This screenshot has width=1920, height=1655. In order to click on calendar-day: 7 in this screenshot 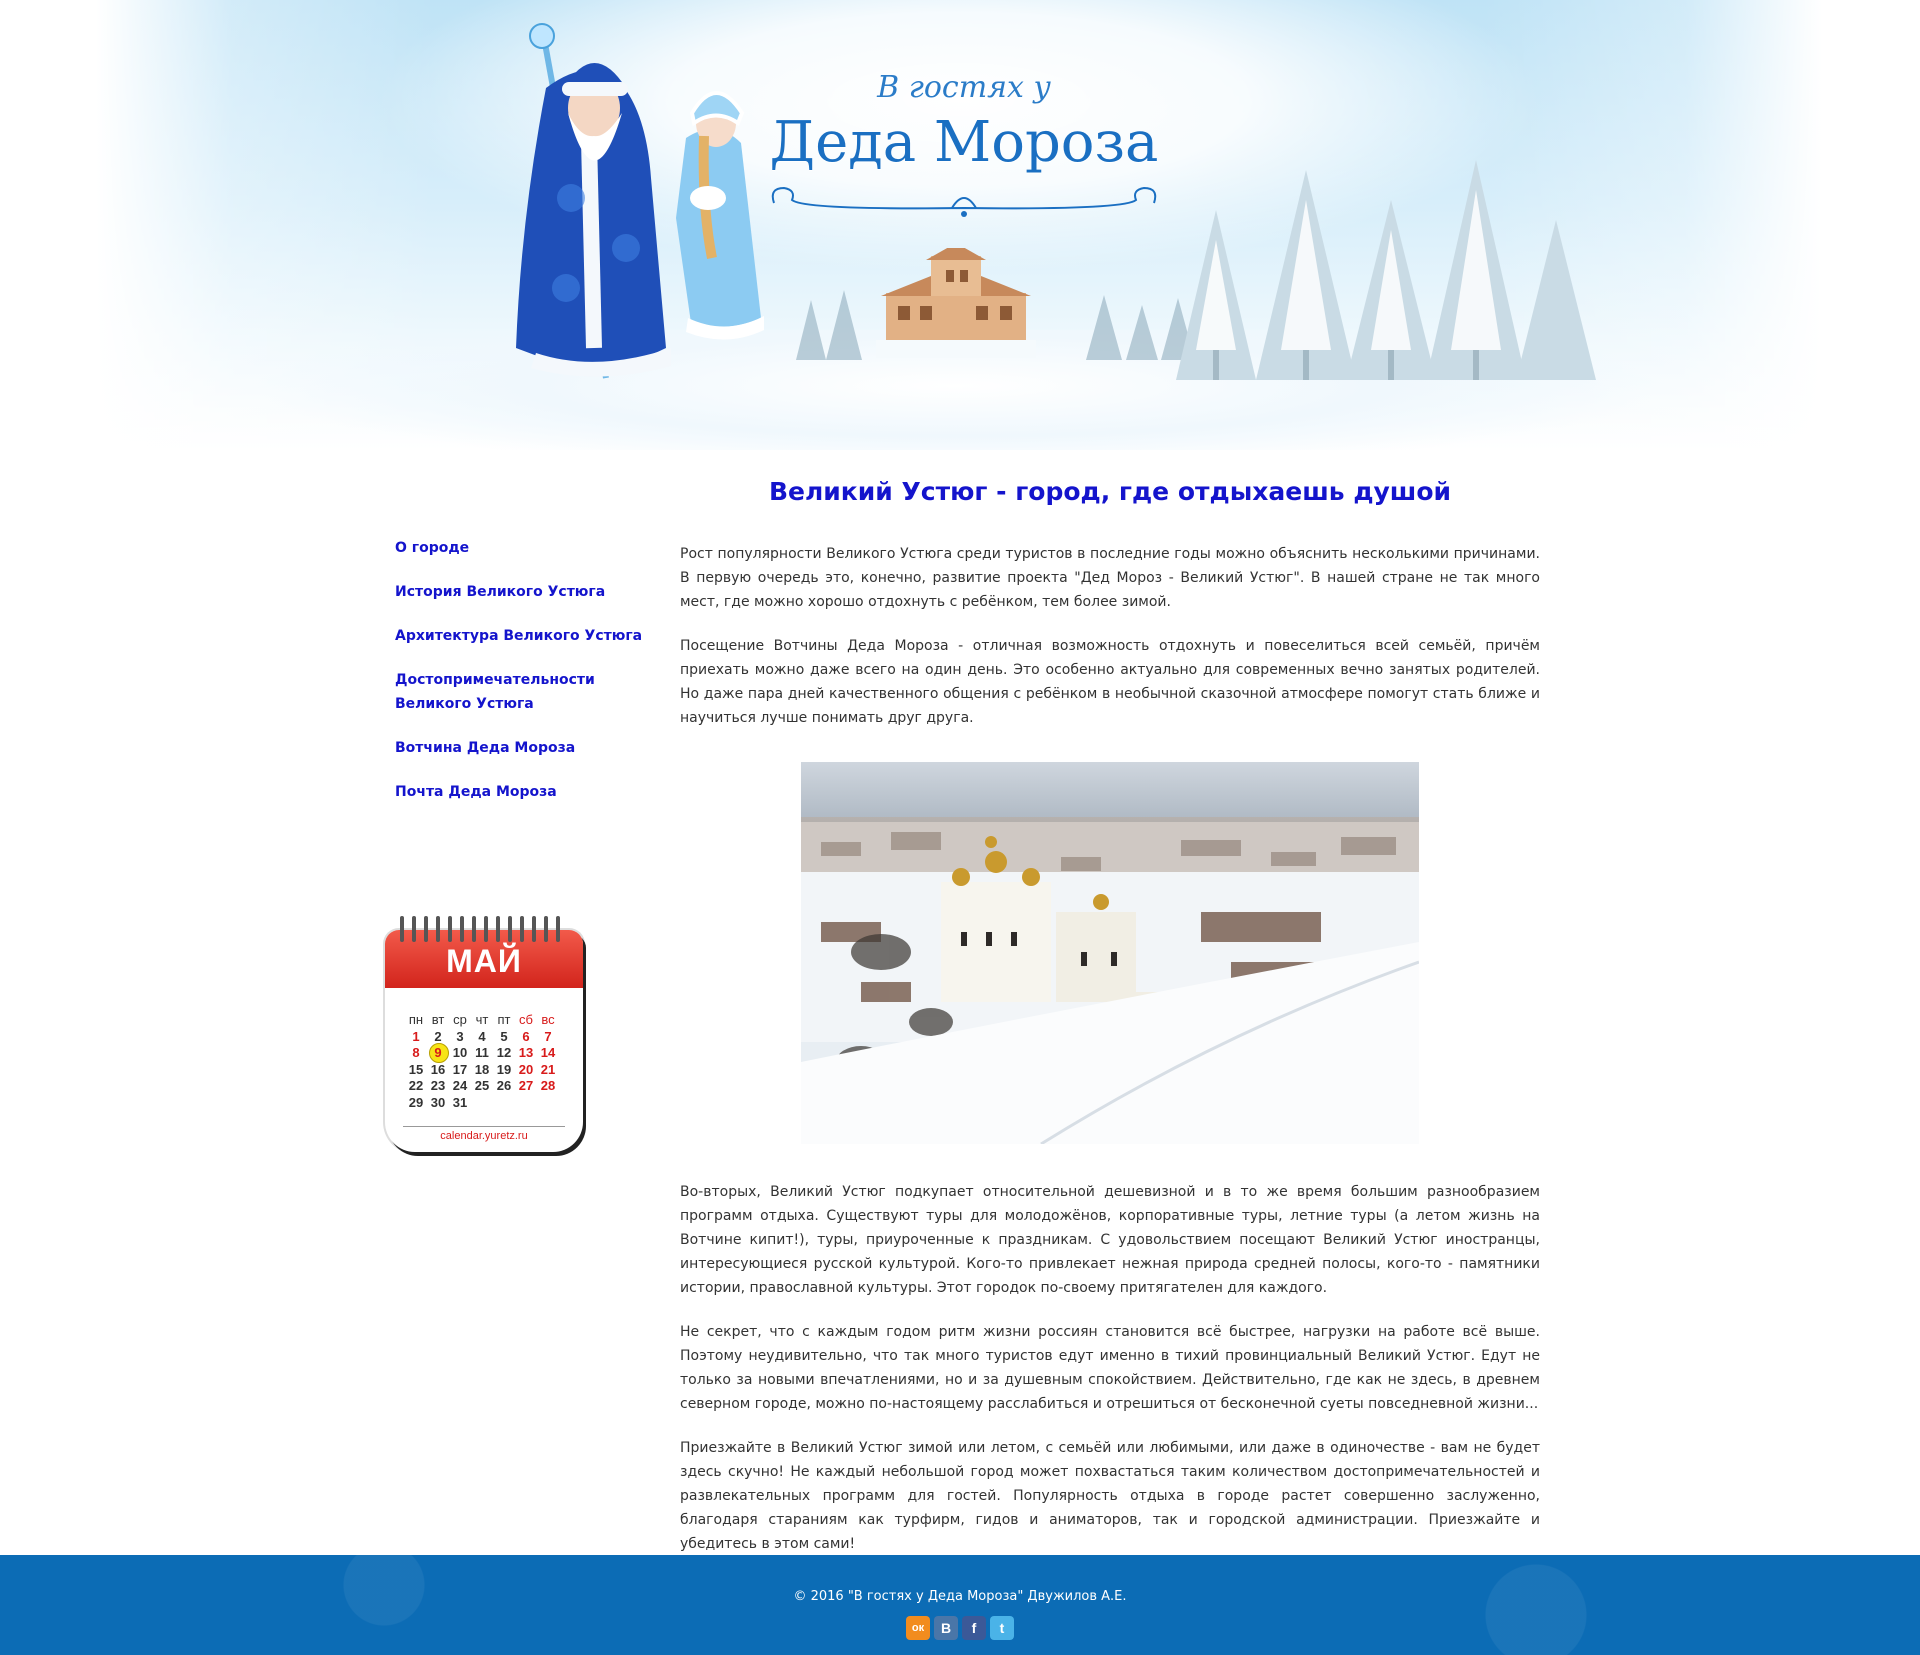, I will do `click(548, 1037)`.